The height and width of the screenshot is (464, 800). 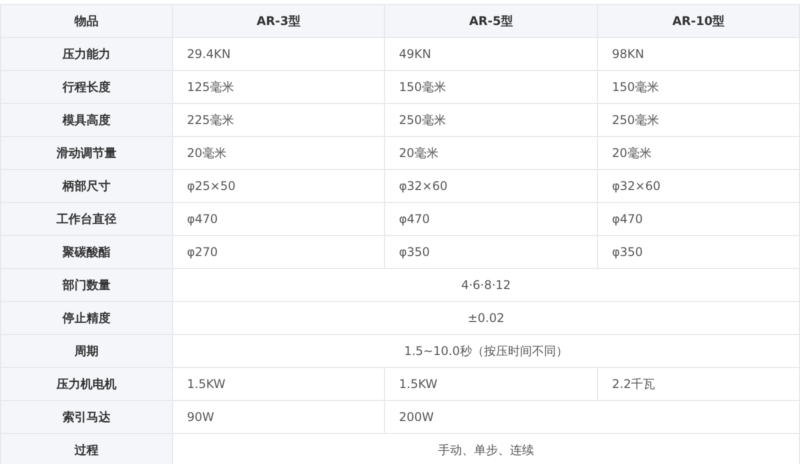 I want to click on table-cell: 125毫米, so click(x=278, y=87).